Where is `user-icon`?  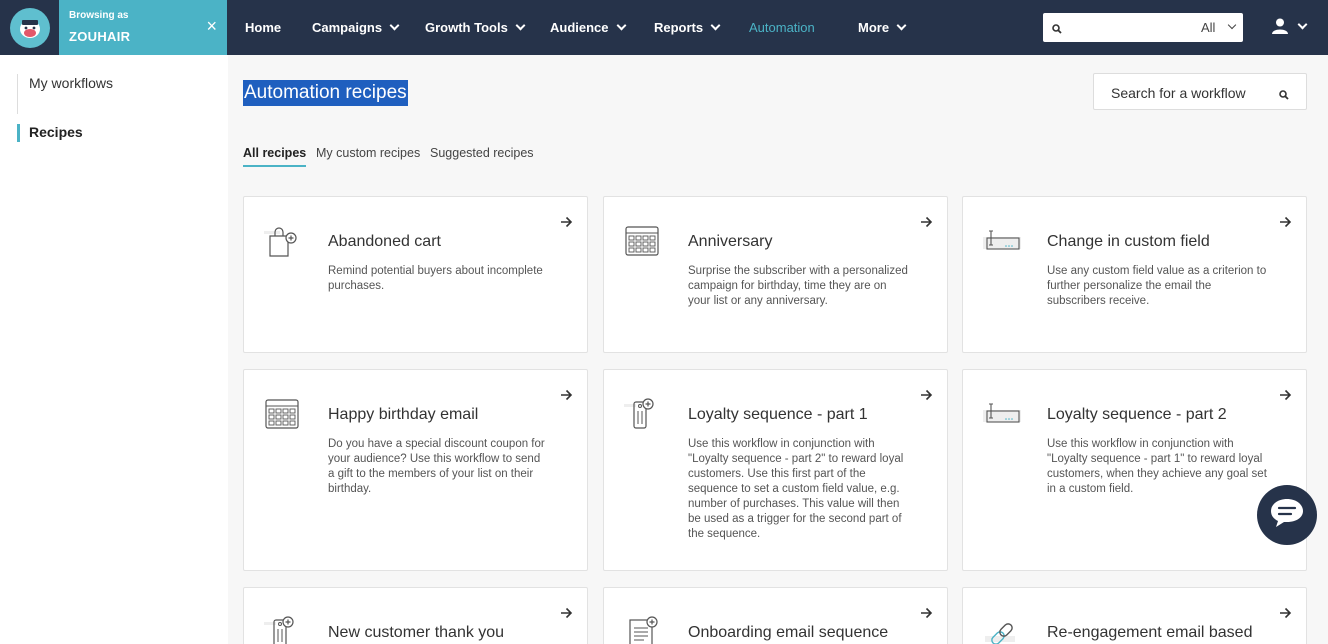 user-icon is located at coordinates (1280, 28).